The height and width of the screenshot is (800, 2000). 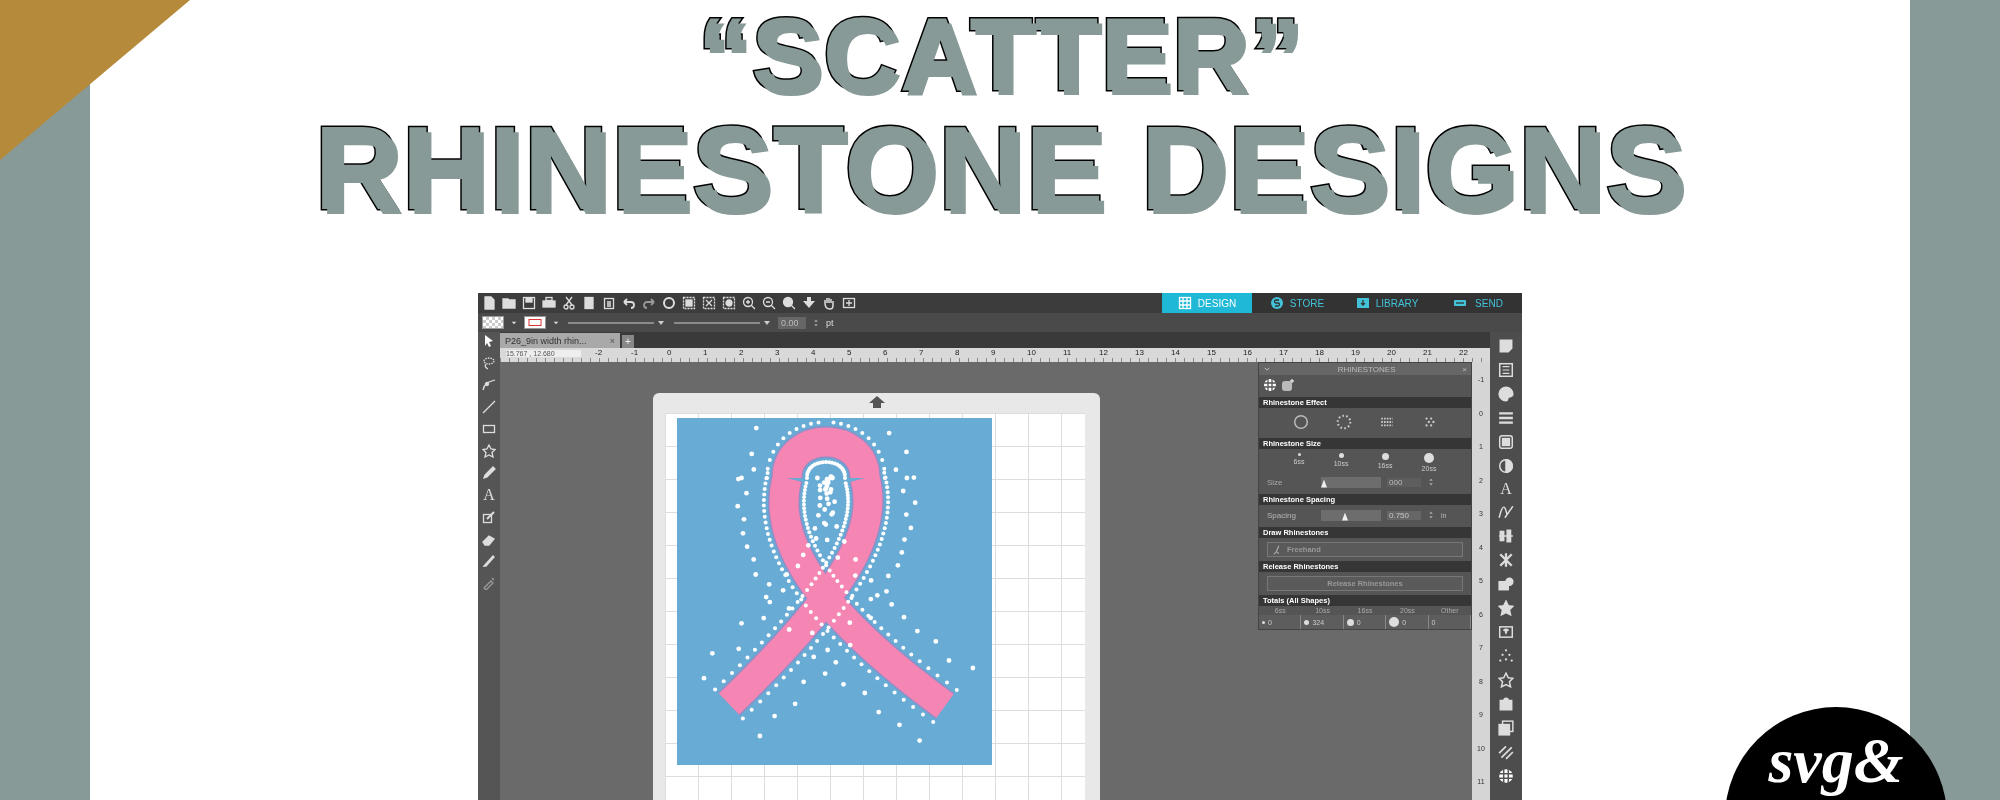 What do you see at coordinates (489, 429) in the screenshot?
I see `rectangle-icon` at bounding box center [489, 429].